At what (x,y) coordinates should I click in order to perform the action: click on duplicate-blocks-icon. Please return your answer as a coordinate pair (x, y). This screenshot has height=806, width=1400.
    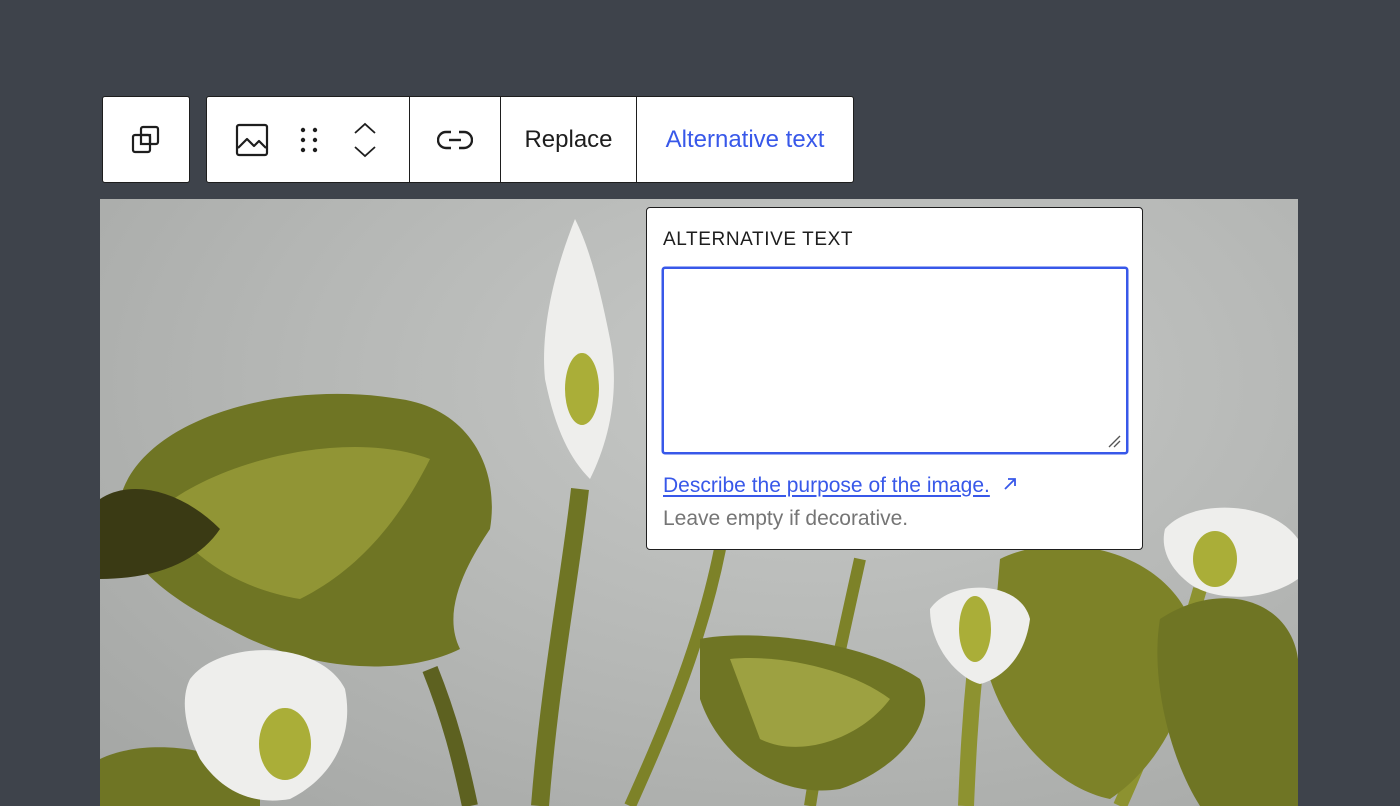
    Looking at the image, I should click on (146, 140).